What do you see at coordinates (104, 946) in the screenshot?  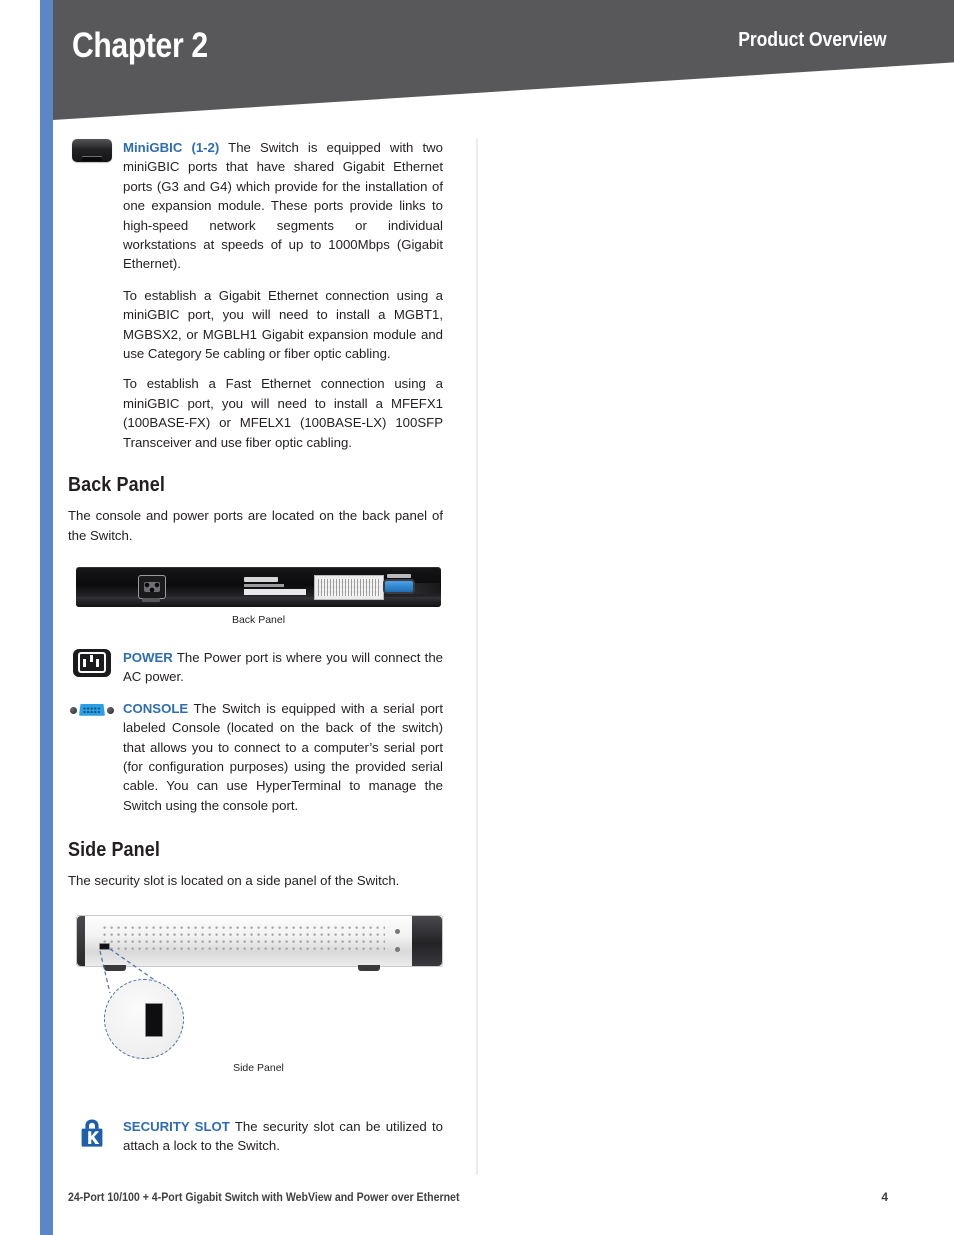 I see `device-security-slot` at bounding box center [104, 946].